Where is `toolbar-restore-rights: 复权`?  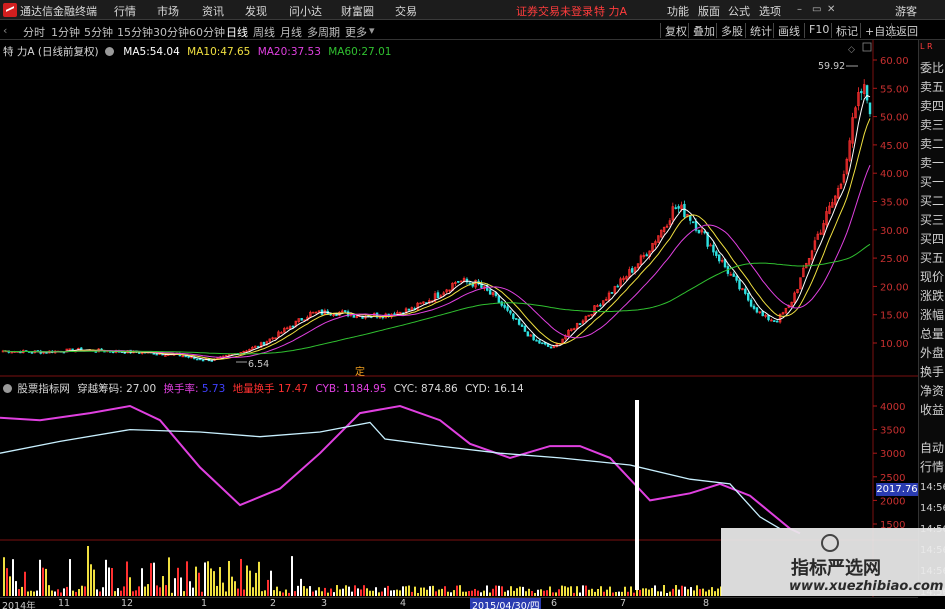
toolbar-restore-rights: 复权 is located at coordinates (675, 30).